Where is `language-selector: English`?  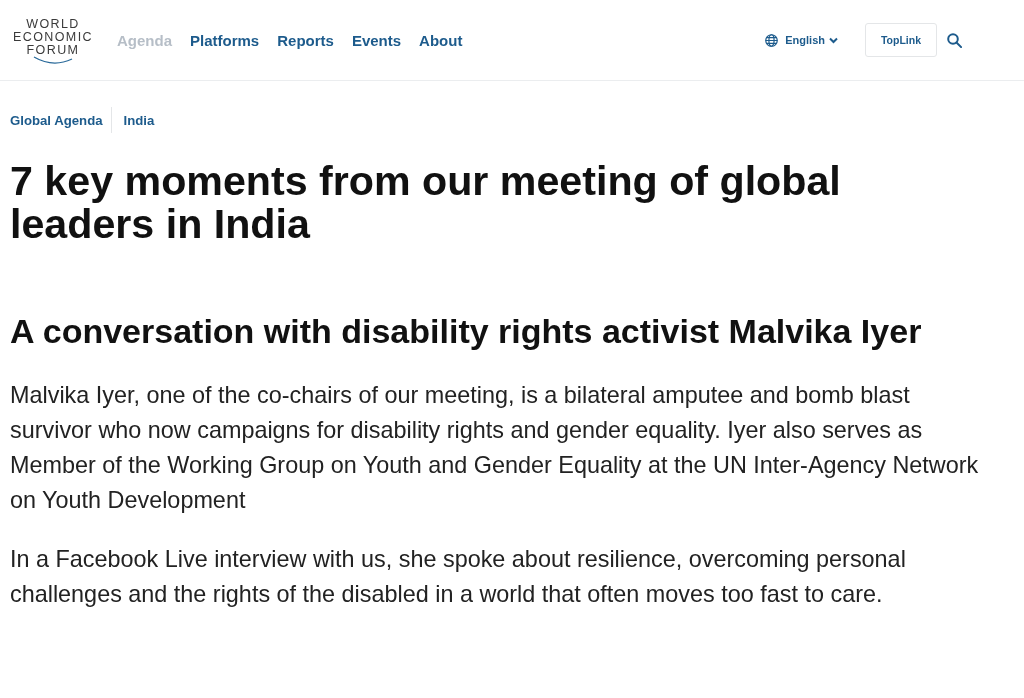
language-selector: English is located at coordinates (801, 40).